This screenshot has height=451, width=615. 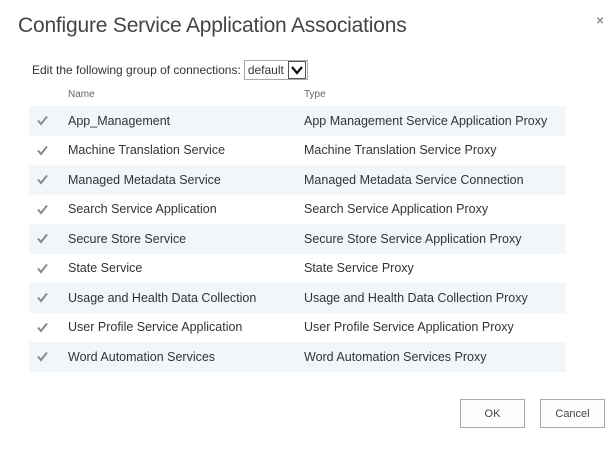 What do you see at coordinates (413, 238) in the screenshot?
I see `row-type: Secure Store Service Application Proxy` at bounding box center [413, 238].